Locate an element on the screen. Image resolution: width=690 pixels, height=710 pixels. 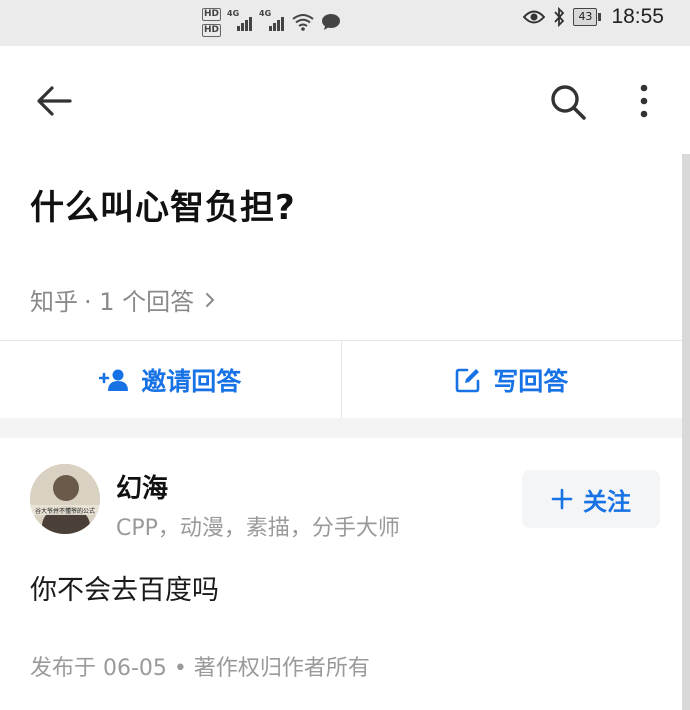
status-time: 18:55 is located at coordinates (637, 16).